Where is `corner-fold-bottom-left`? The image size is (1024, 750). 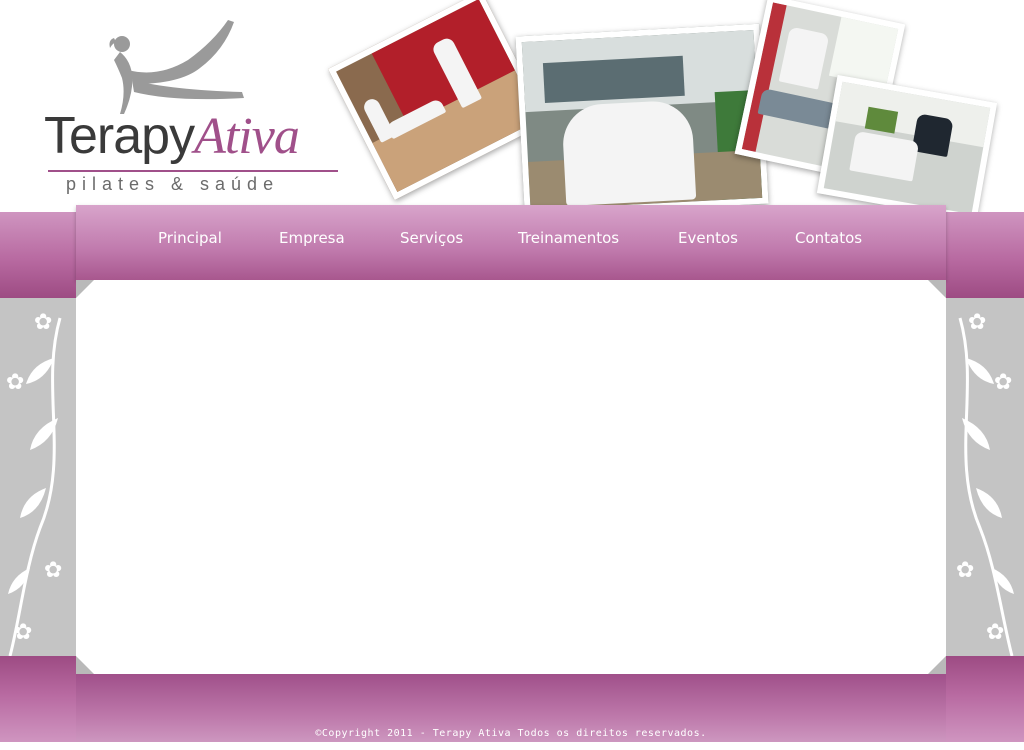
corner-fold-bottom-left is located at coordinates (85, 665).